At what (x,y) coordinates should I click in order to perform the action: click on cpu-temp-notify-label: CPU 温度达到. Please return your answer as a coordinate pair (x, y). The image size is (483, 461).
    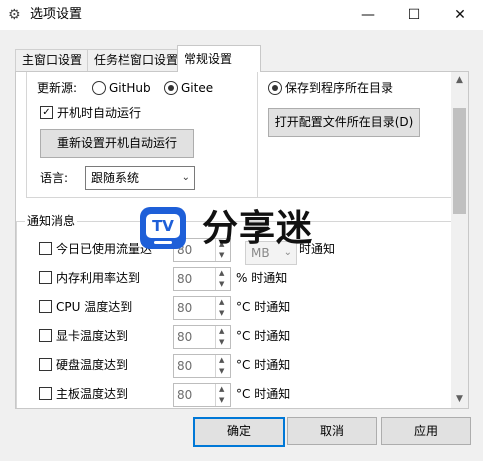
    Looking at the image, I should click on (94, 307).